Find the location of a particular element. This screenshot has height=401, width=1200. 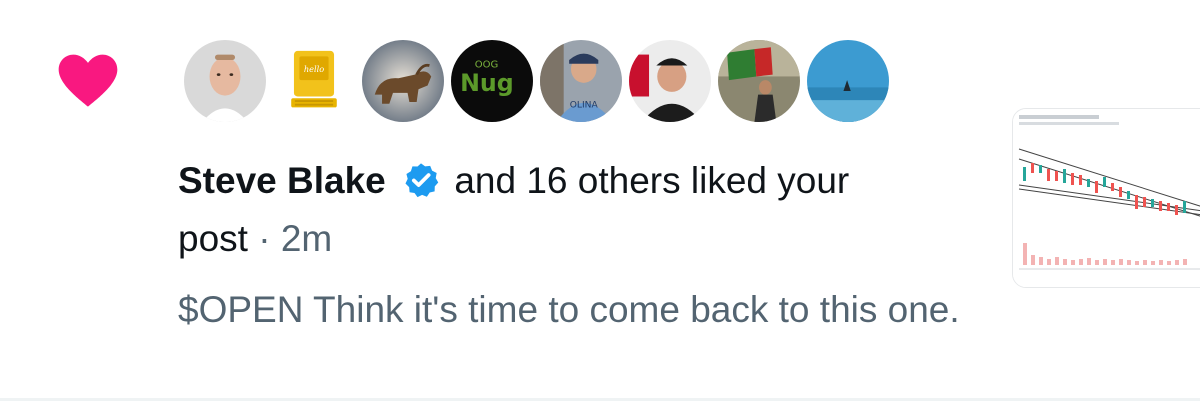

avatar-retro-computer: hello is located at coordinates (314, 81).